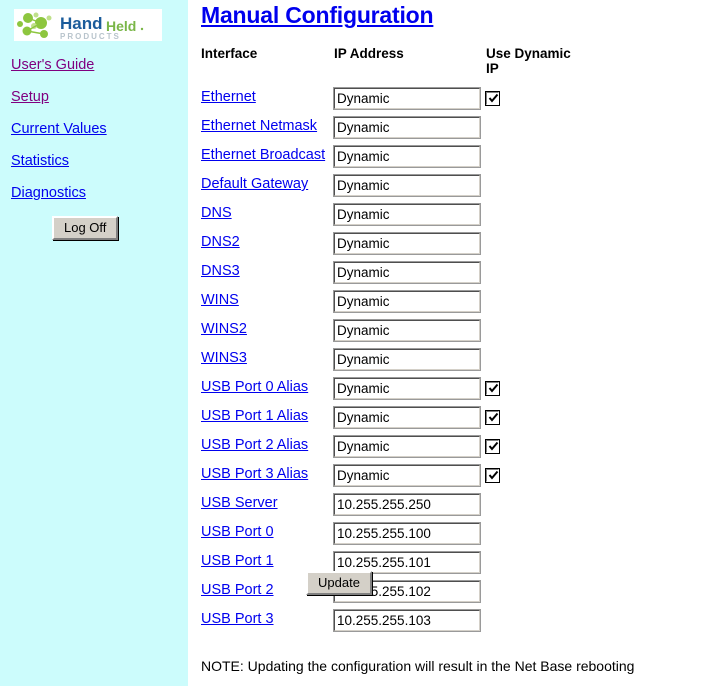 Image resolution: width=704 pixels, height=686 pixels. I want to click on table-row: USB Server, so click(398, 506).